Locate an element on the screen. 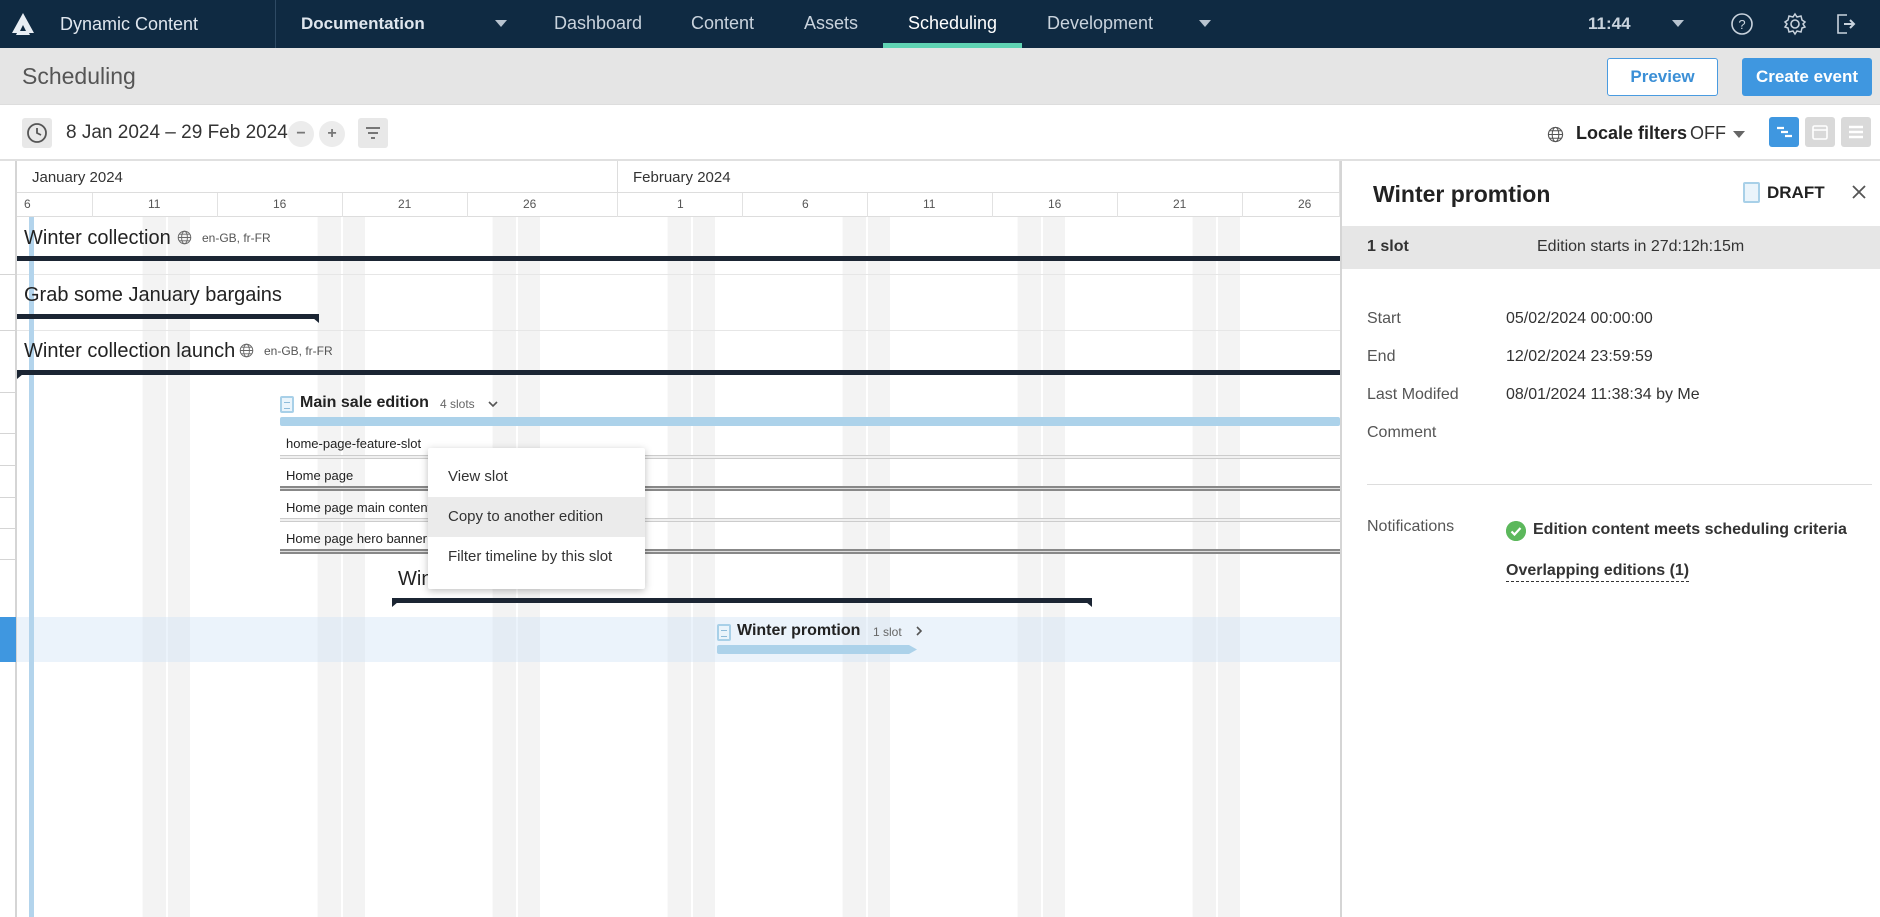  tab-development: Development is located at coordinates (1100, 24).